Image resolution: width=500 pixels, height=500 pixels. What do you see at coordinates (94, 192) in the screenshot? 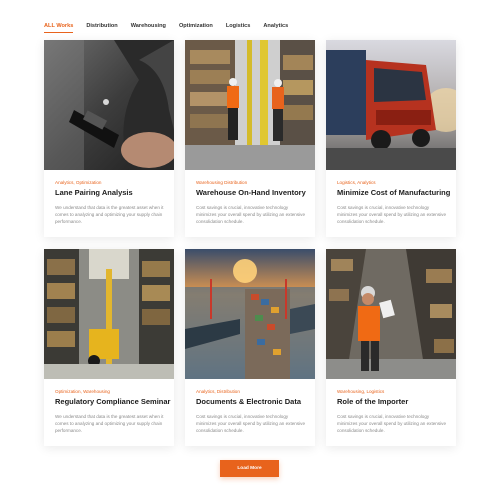
I see `card-title: Lane Pairing Analysis` at bounding box center [94, 192].